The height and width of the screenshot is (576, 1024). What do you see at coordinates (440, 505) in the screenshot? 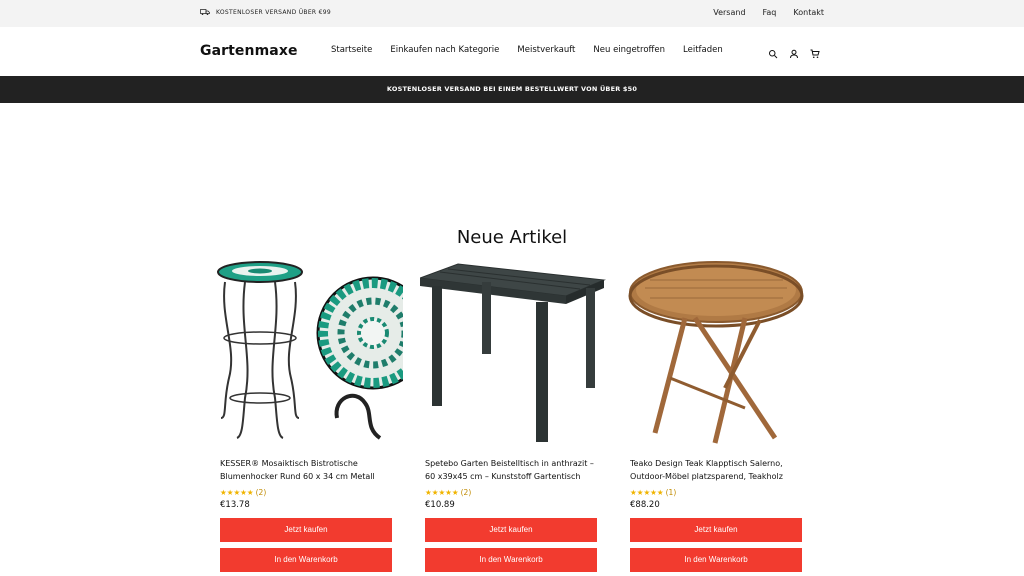
I see `product-price: €10.89` at bounding box center [440, 505].